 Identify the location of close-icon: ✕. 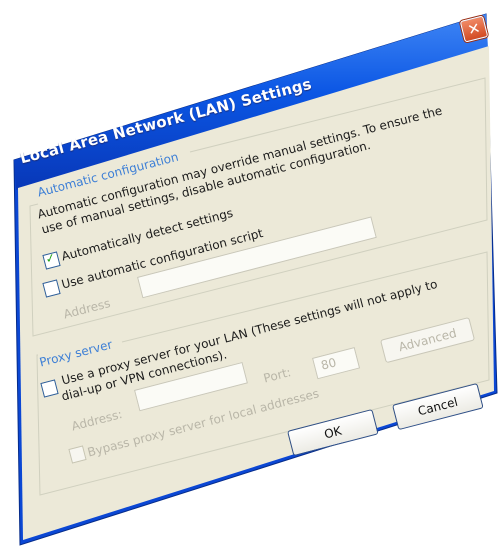
(474, 28).